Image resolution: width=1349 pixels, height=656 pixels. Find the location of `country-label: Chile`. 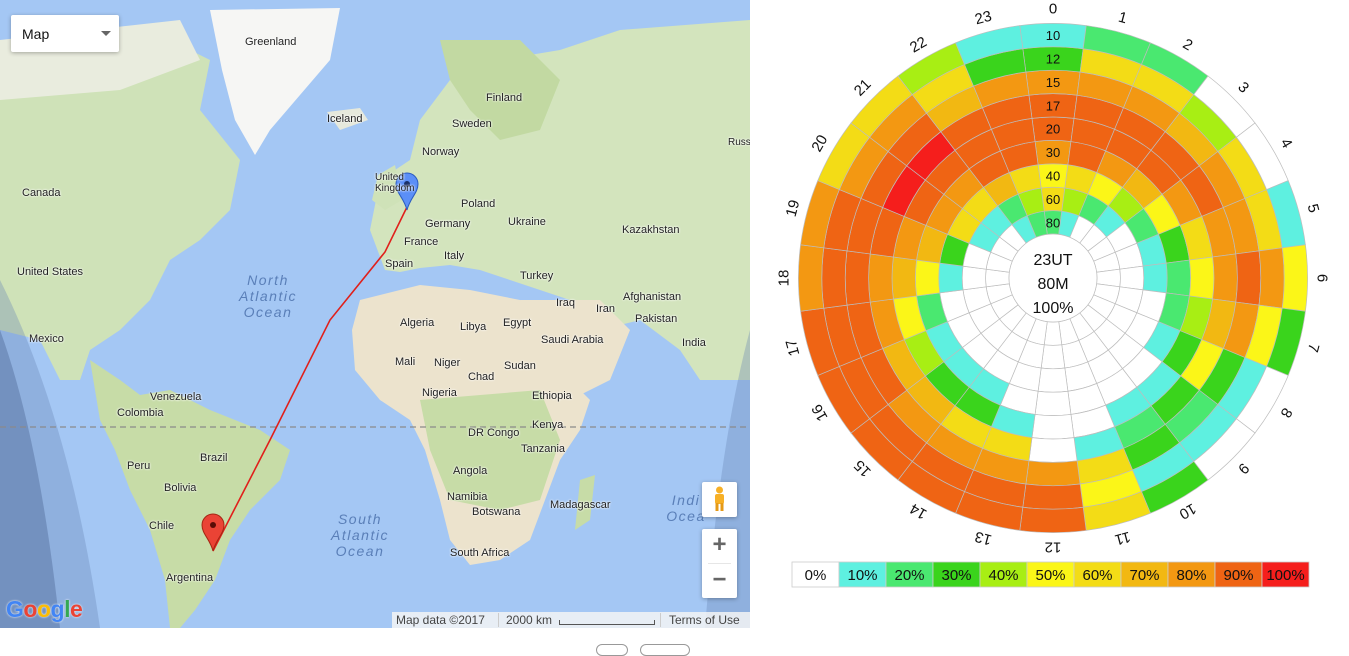

country-label: Chile is located at coordinates (162, 526).